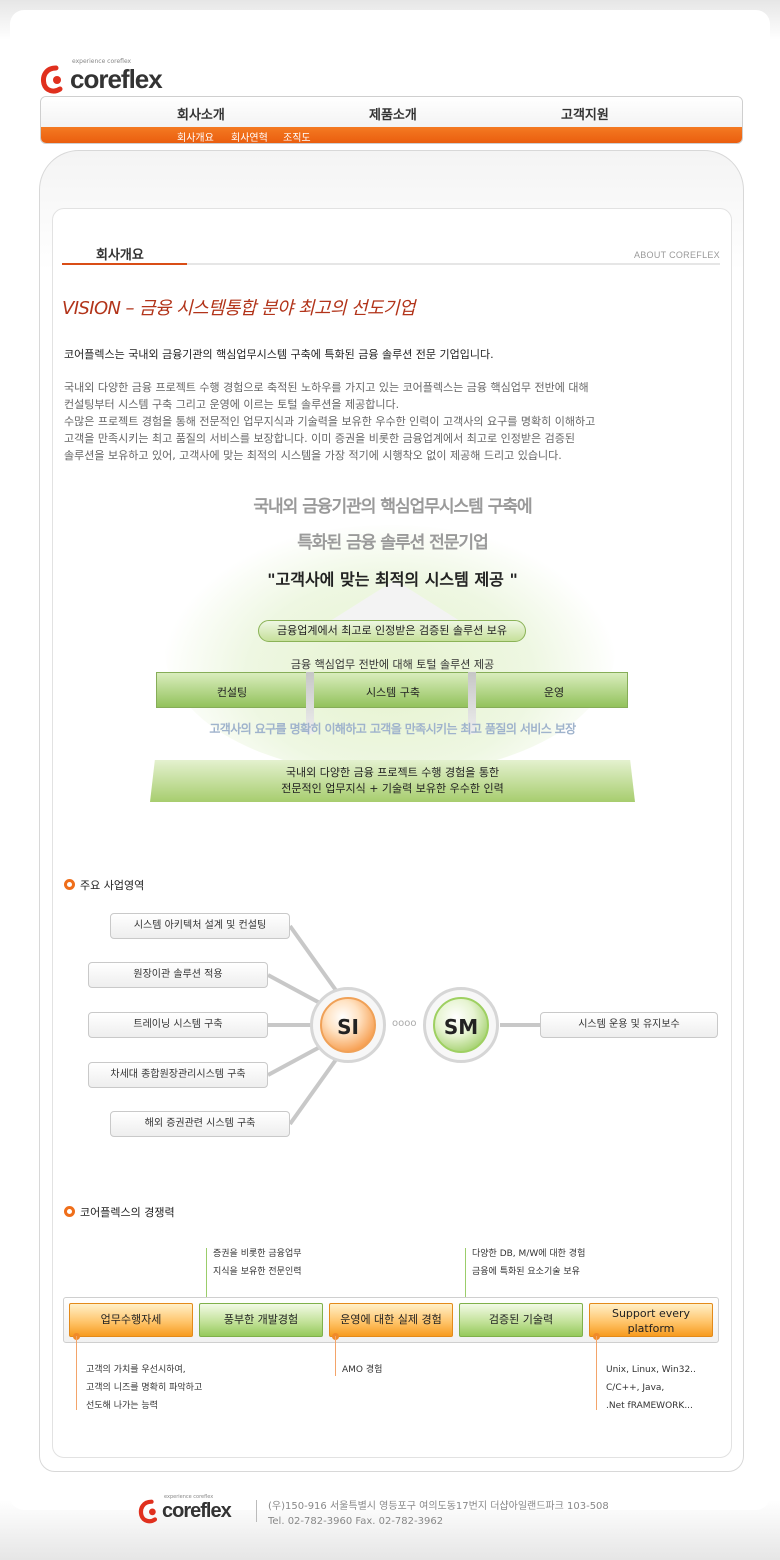 This screenshot has width=780, height=1560. Describe the element at coordinates (200, 1124) in the screenshot. I see `si-item: 해외 증권관련 시스템 구축` at that location.